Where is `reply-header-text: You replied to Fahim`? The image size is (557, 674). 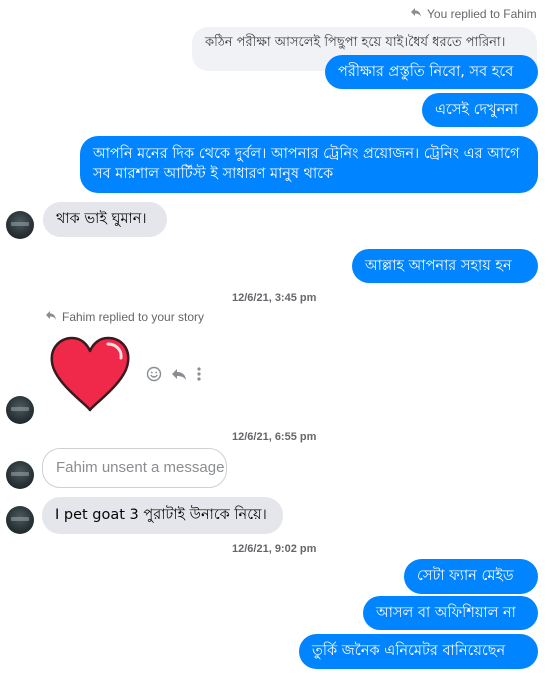
reply-header-text: You replied to Fahim is located at coordinates (482, 13).